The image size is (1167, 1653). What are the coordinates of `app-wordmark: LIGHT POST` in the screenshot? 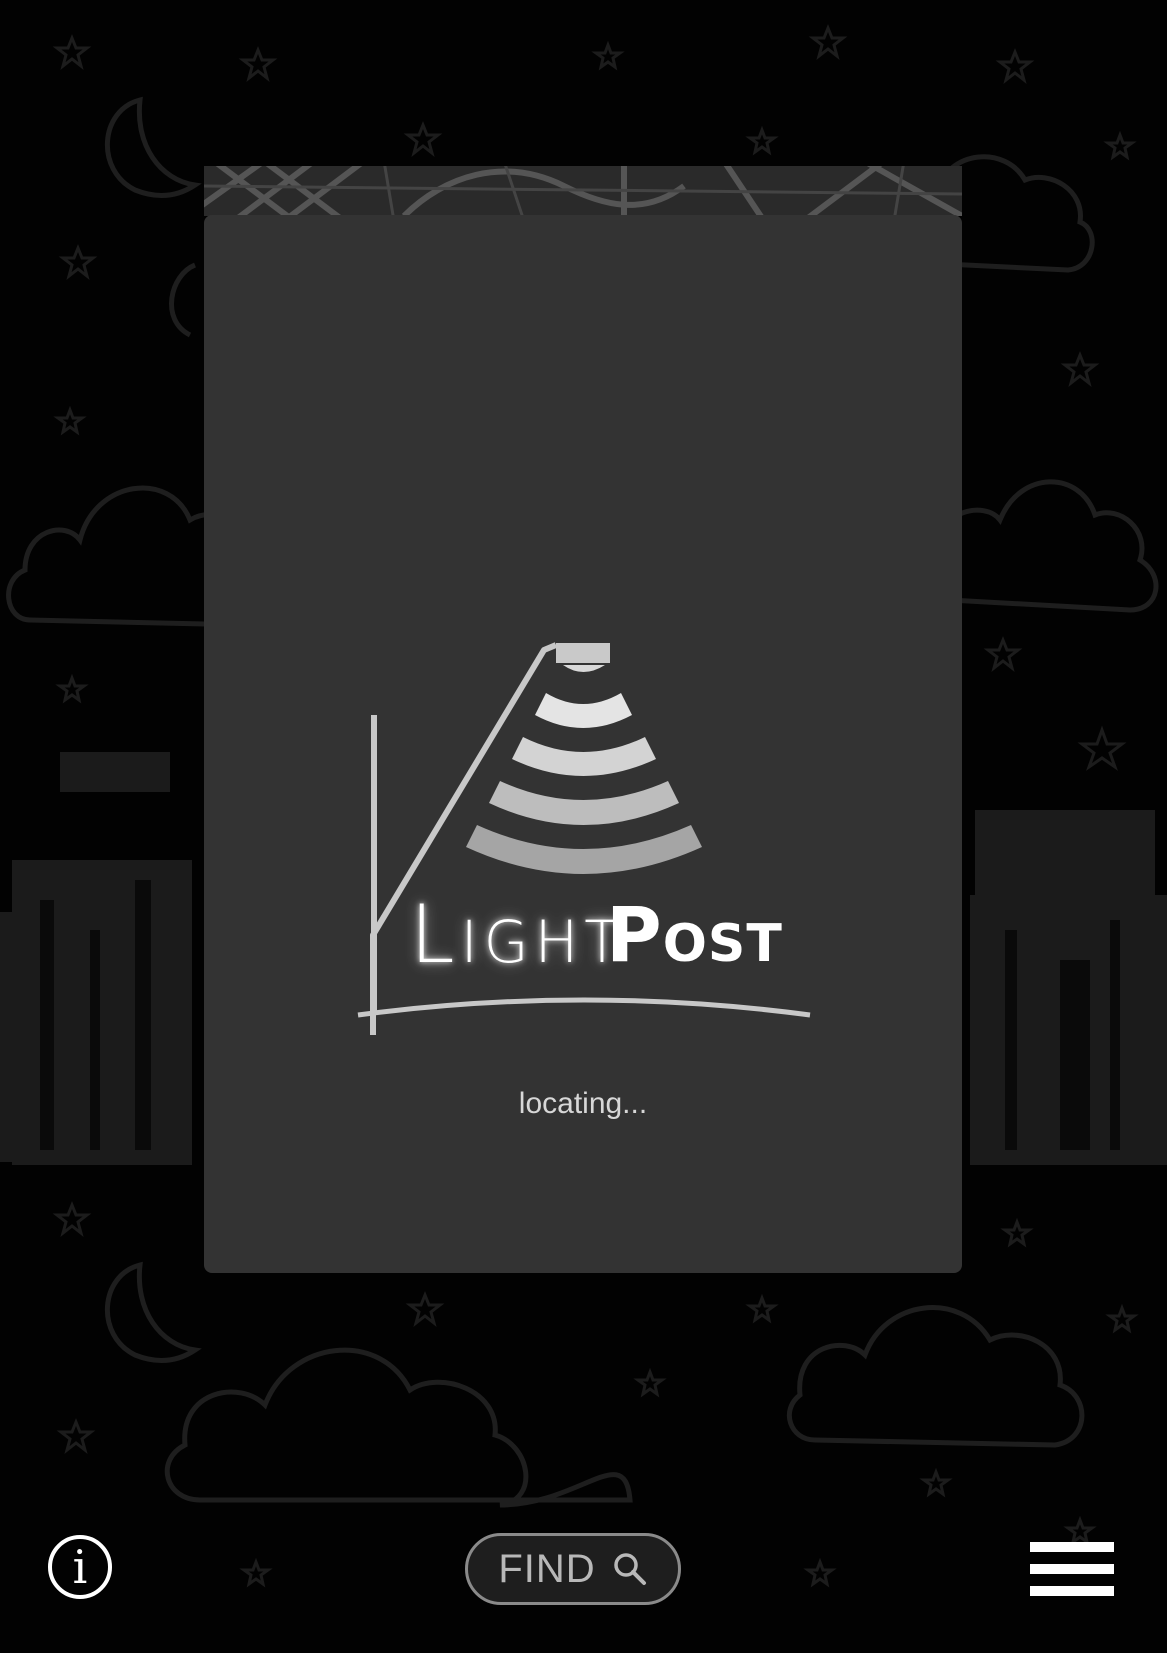 It's located at (610, 950).